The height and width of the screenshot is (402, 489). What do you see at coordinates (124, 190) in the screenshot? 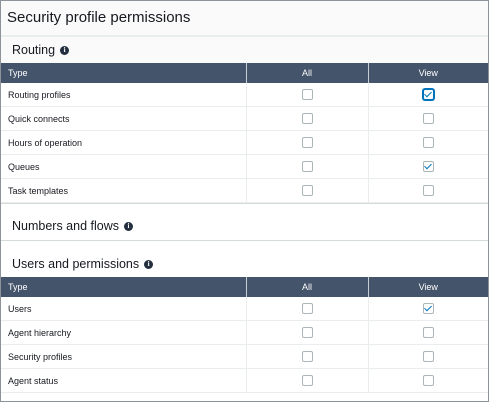
I see `row-label: Task templates` at bounding box center [124, 190].